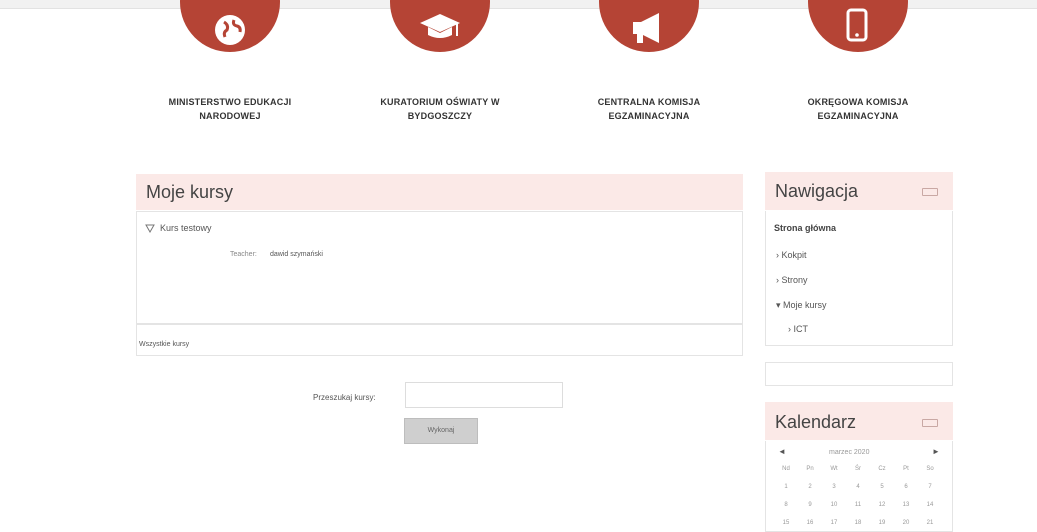  Describe the element at coordinates (858, 523) in the screenshot. I see `calendar-day: 18` at that location.